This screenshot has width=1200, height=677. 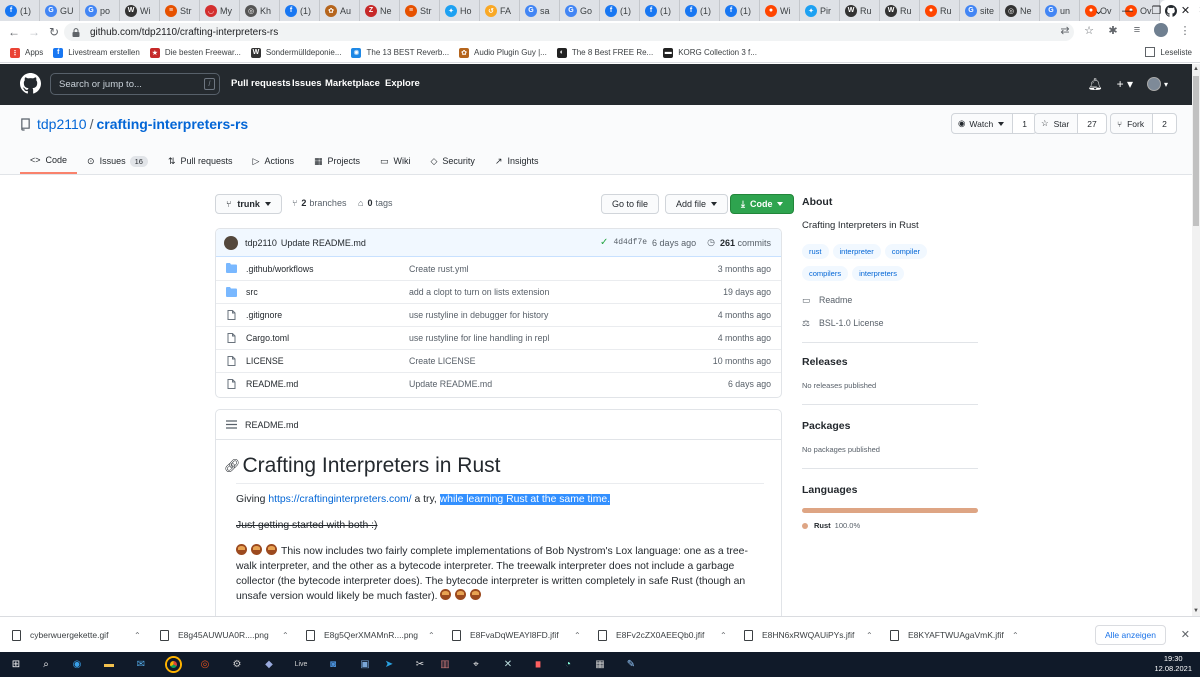 What do you see at coordinates (479, 292) in the screenshot?
I see `file-commit-message: add a clopt to turn on lists extension` at bounding box center [479, 292].